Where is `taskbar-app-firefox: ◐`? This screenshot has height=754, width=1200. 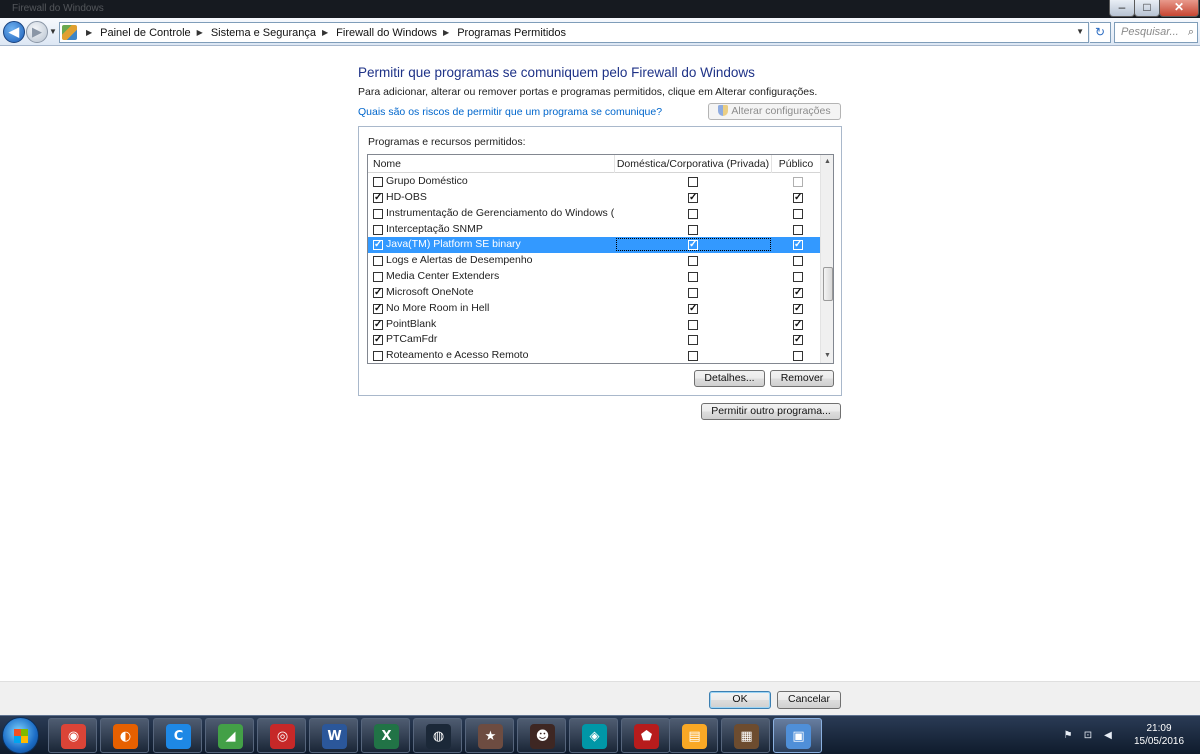 taskbar-app-firefox: ◐ is located at coordinates (124, 735).